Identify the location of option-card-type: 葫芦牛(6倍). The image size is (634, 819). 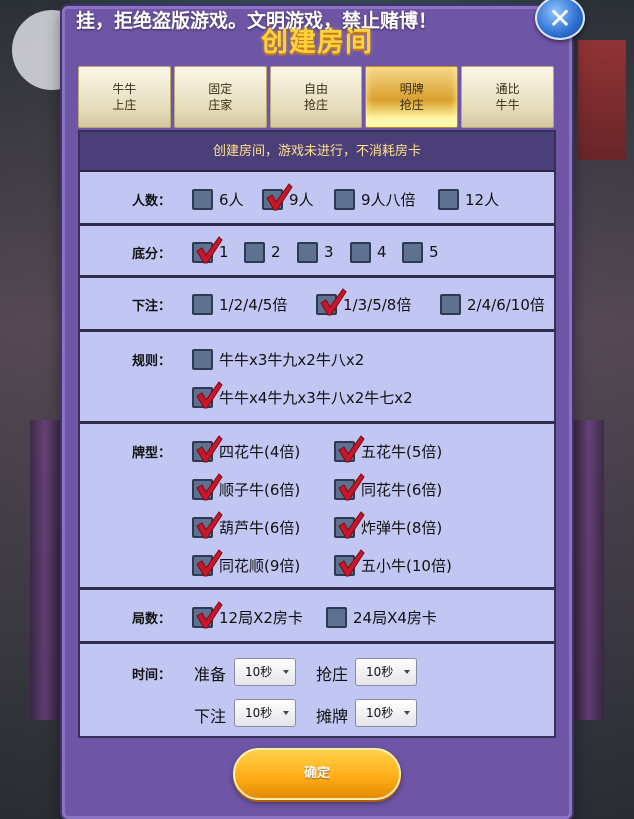
(246, 524).